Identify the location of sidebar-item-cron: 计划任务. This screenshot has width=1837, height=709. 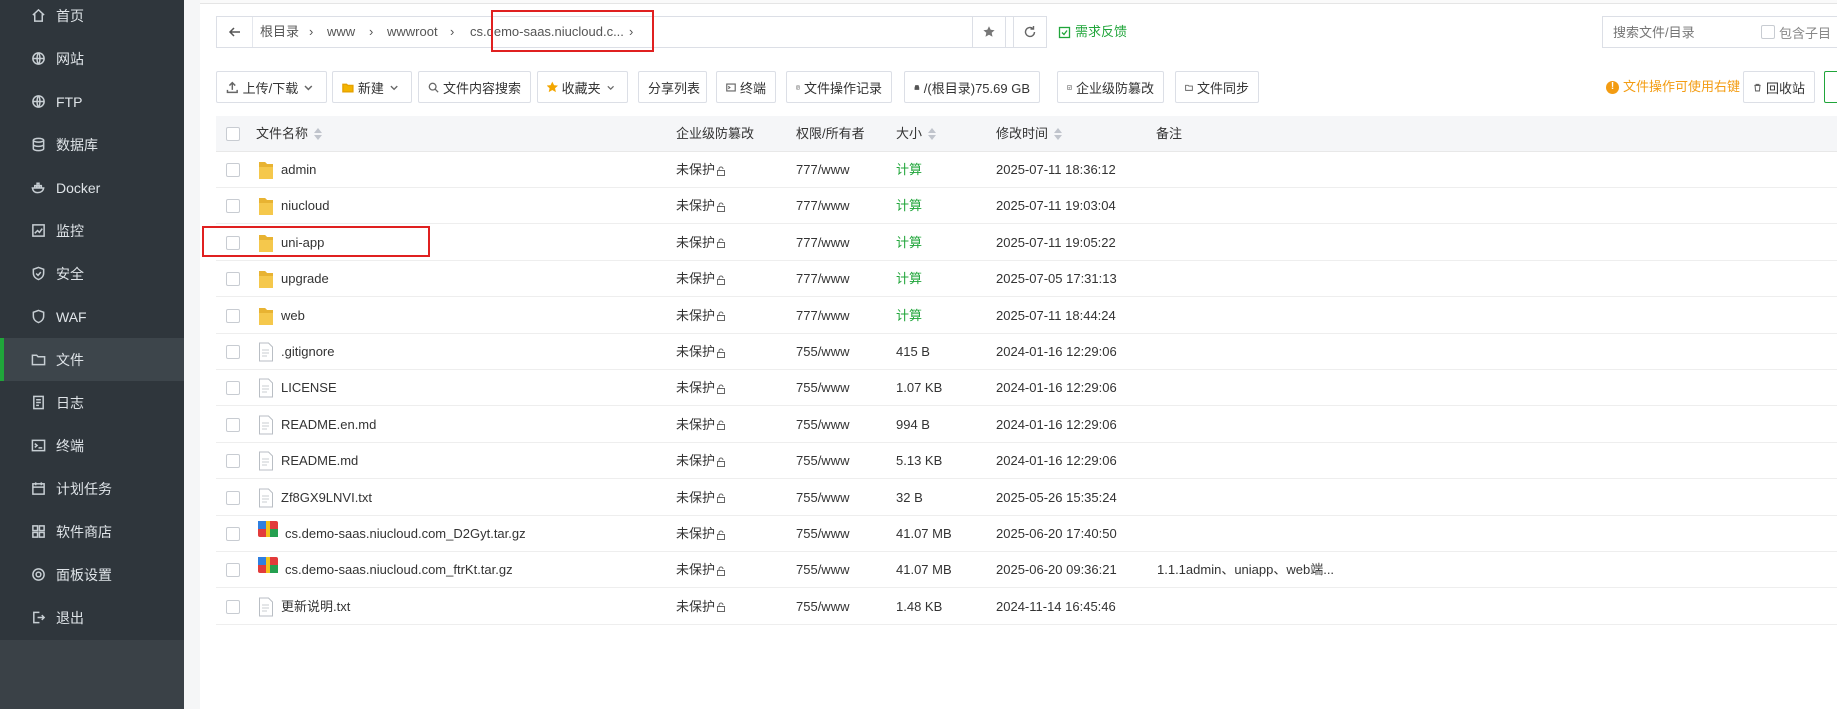
(92, 488).